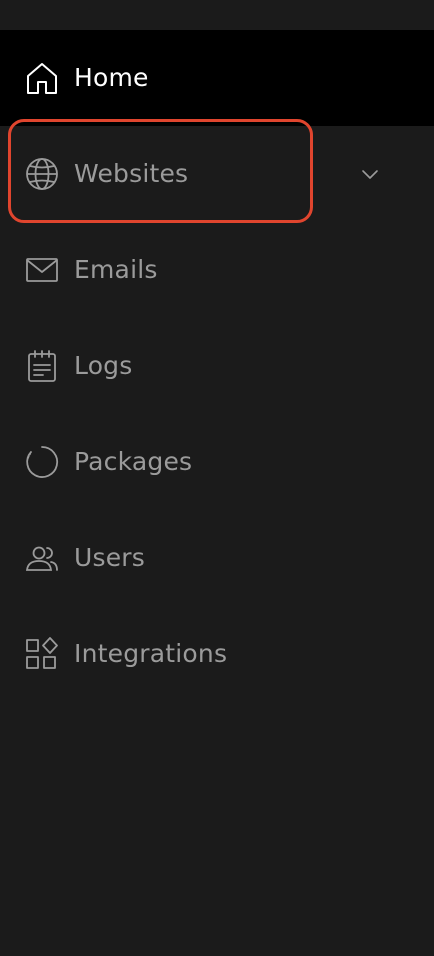 The image size is (434, 956). What do you see at coordinates (42, 558) in the screenshot?
I see `users-icon` at bounding box center [42, 558].